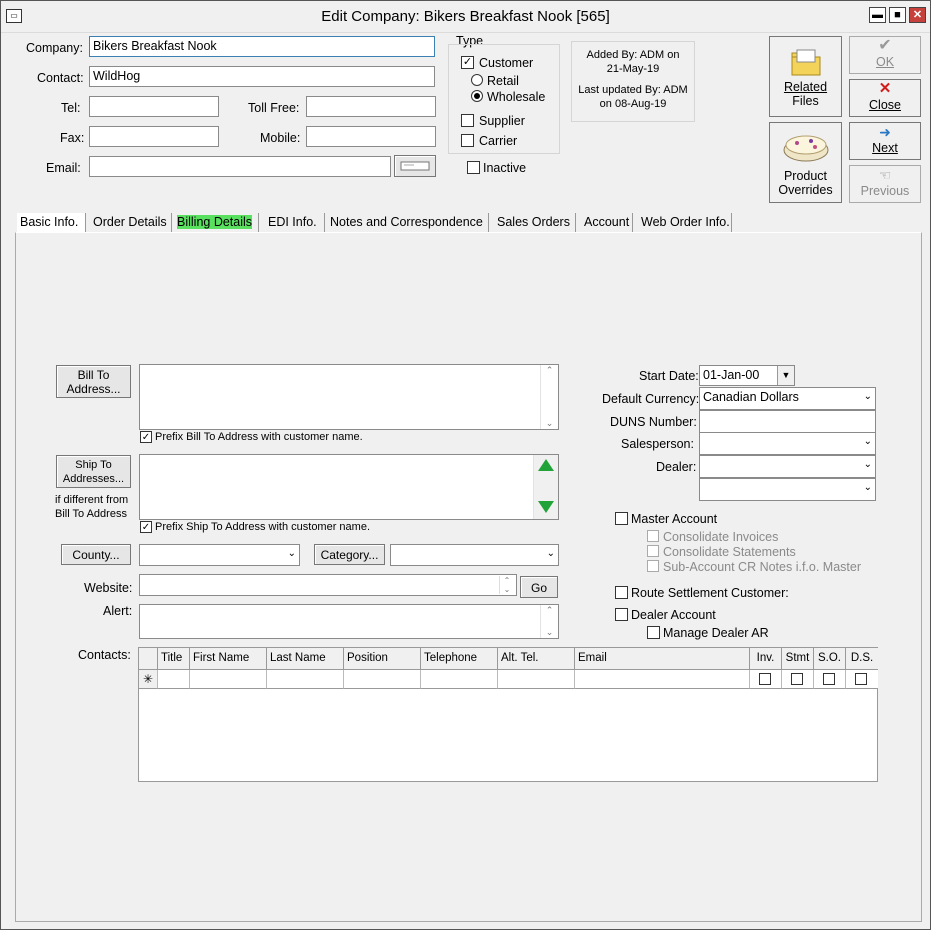 This screenshot has width=933, height=932. I want to click on up-arrow-icon, so click(546, 465).